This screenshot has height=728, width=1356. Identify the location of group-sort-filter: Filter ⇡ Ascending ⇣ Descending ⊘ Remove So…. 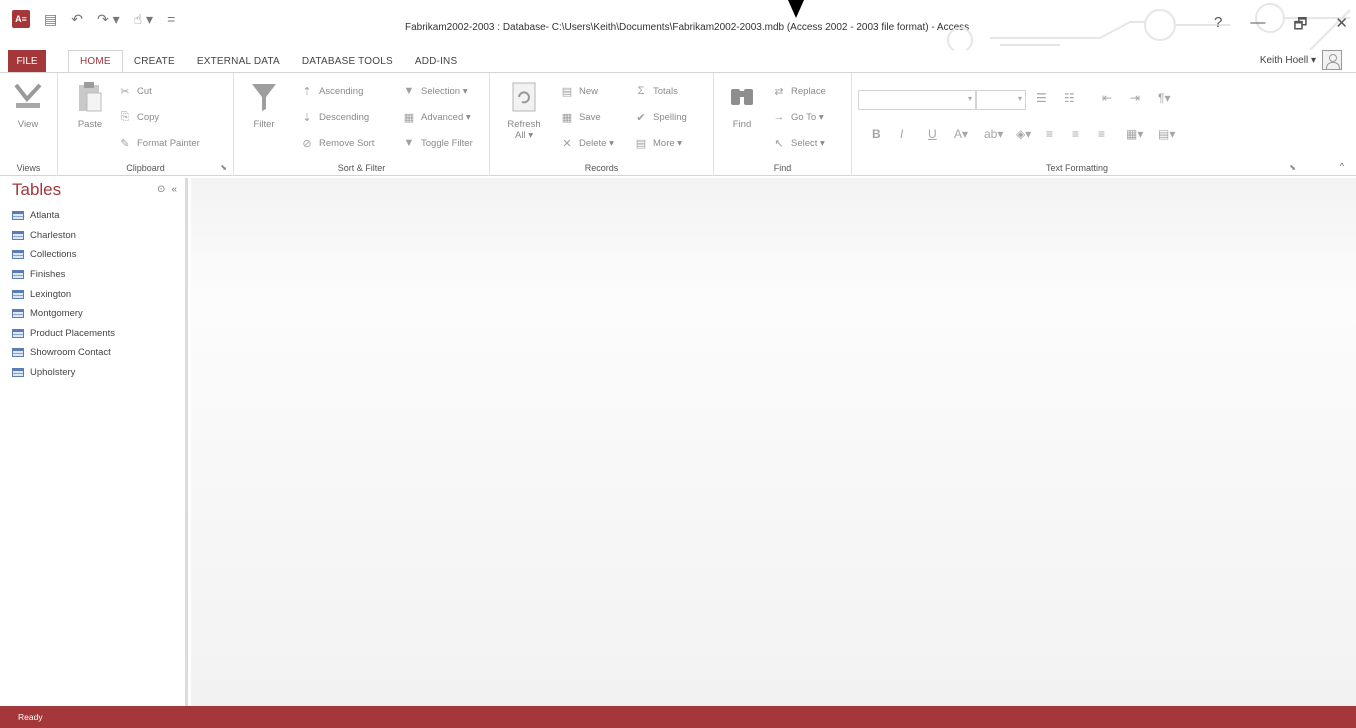
(362, 124).